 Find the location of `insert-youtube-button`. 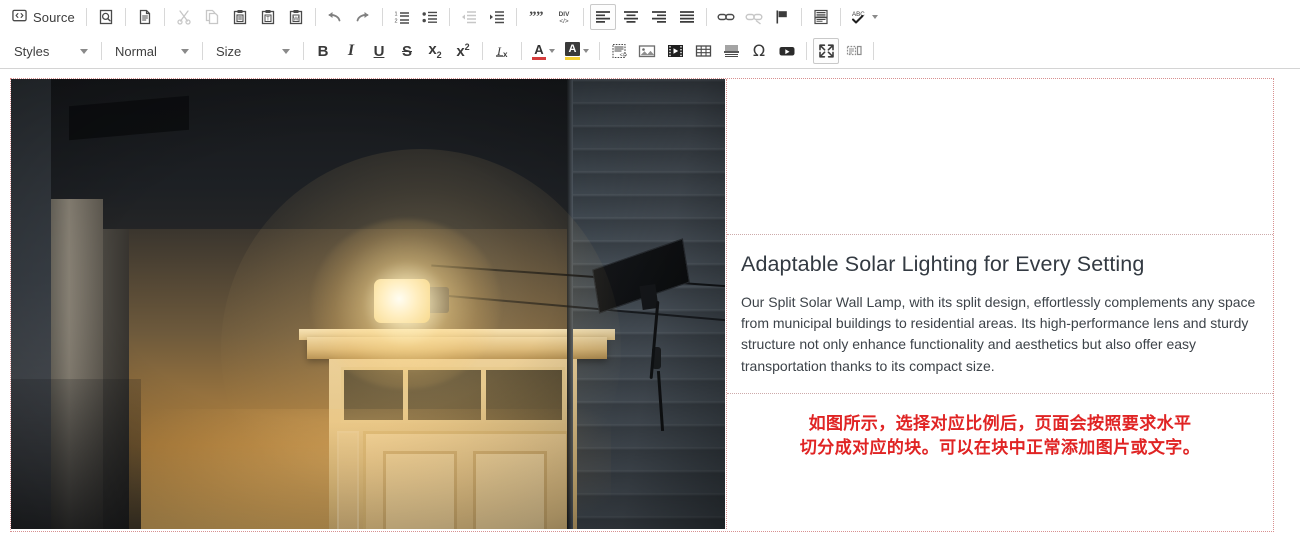

insert-youtube-button is located at coordinates (787, 51).